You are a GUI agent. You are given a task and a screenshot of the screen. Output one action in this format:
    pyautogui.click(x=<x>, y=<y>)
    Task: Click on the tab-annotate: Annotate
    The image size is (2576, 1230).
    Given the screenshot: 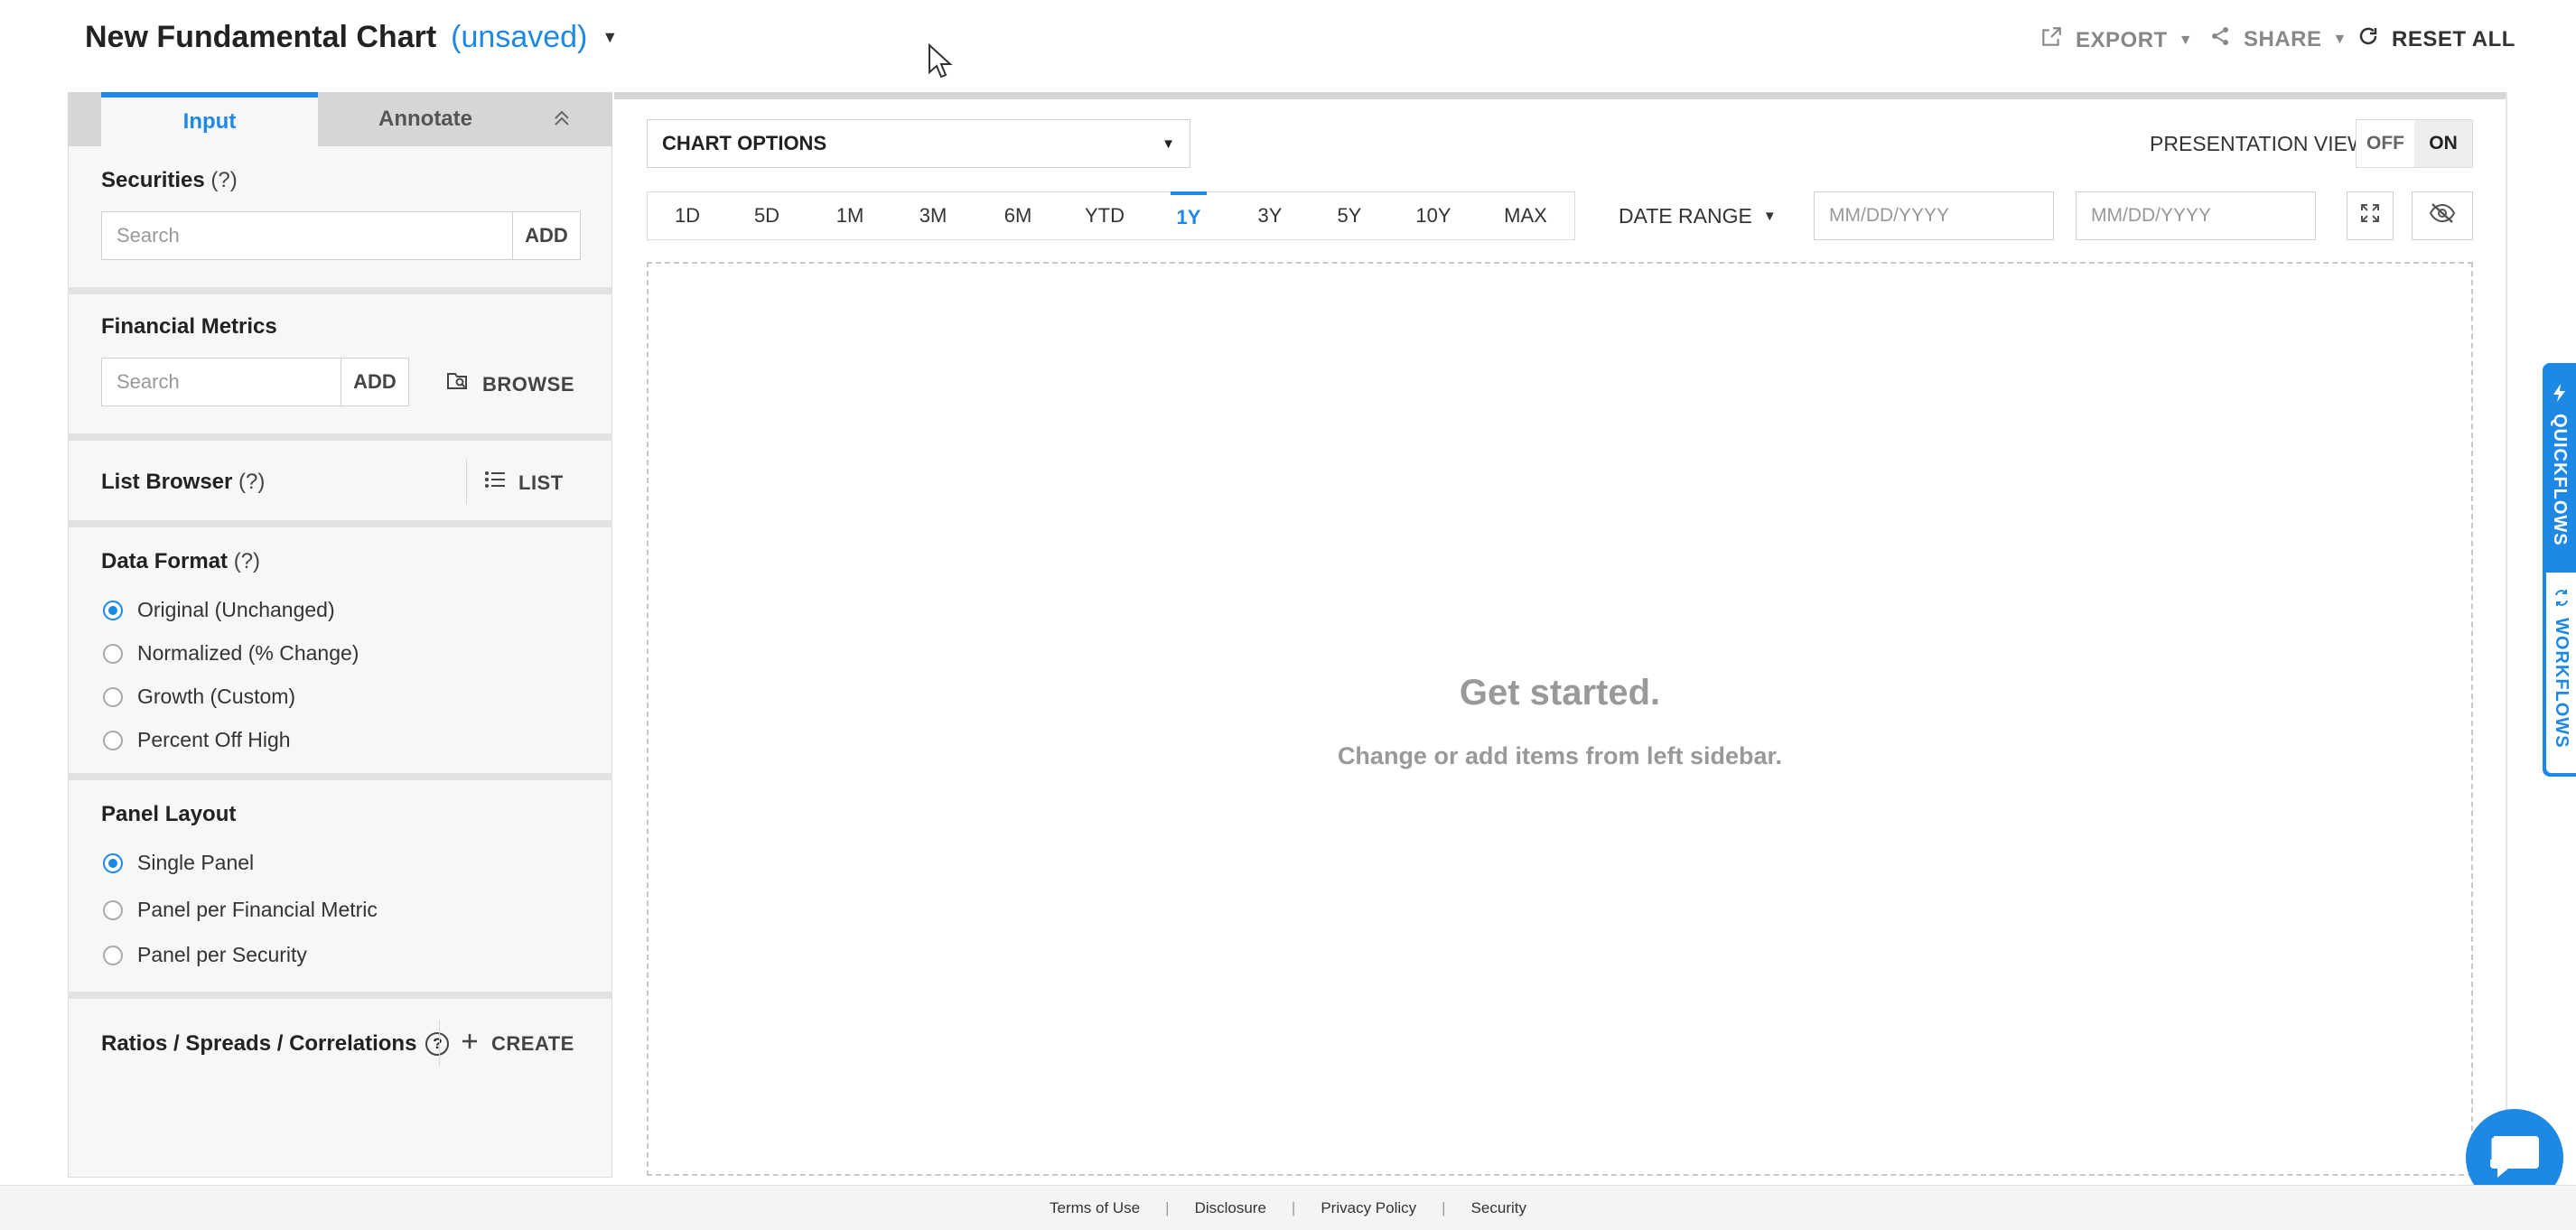 What is the action you would take?
    pyautogui.click(x=425, y=119)
    